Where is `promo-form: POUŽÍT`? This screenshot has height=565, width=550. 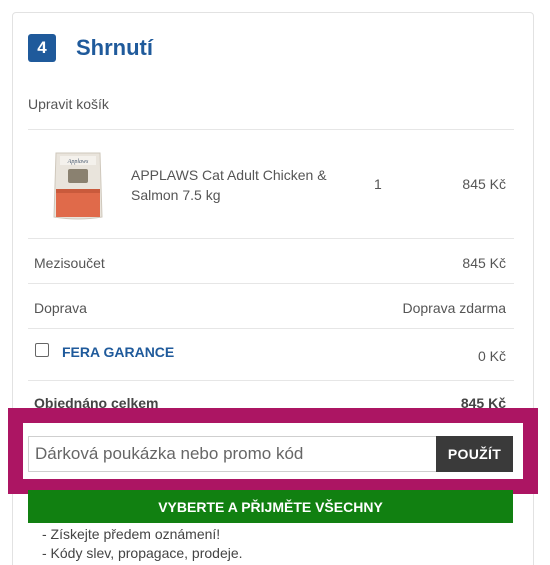 promo-form: POUŽÍT is located at coordinates (273, 451).